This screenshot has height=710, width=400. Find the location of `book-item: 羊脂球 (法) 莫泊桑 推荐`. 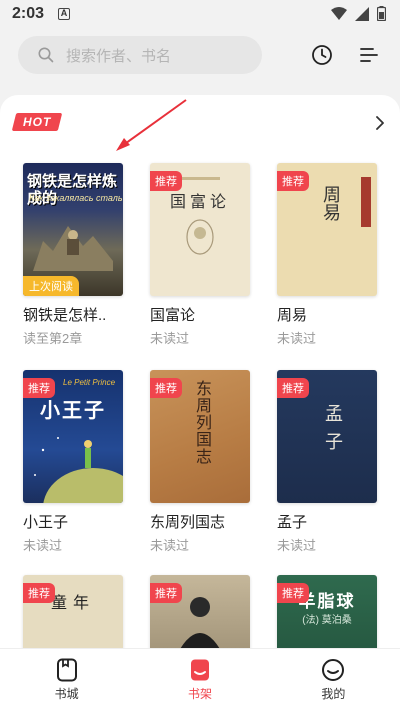

book-item: 羊脂球 (法) 莫泊桑 推荐 is located at coordinates (327, 615).